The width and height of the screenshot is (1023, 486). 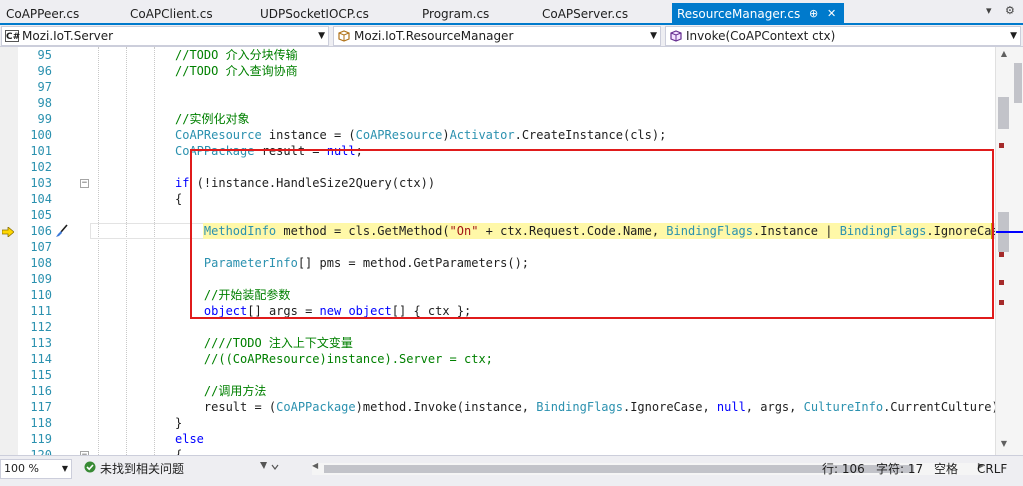 What do you see at coordinates (84, 183) in the screenshot?
I see `collapse-region-icon: −` at bounding box center [84, 183].